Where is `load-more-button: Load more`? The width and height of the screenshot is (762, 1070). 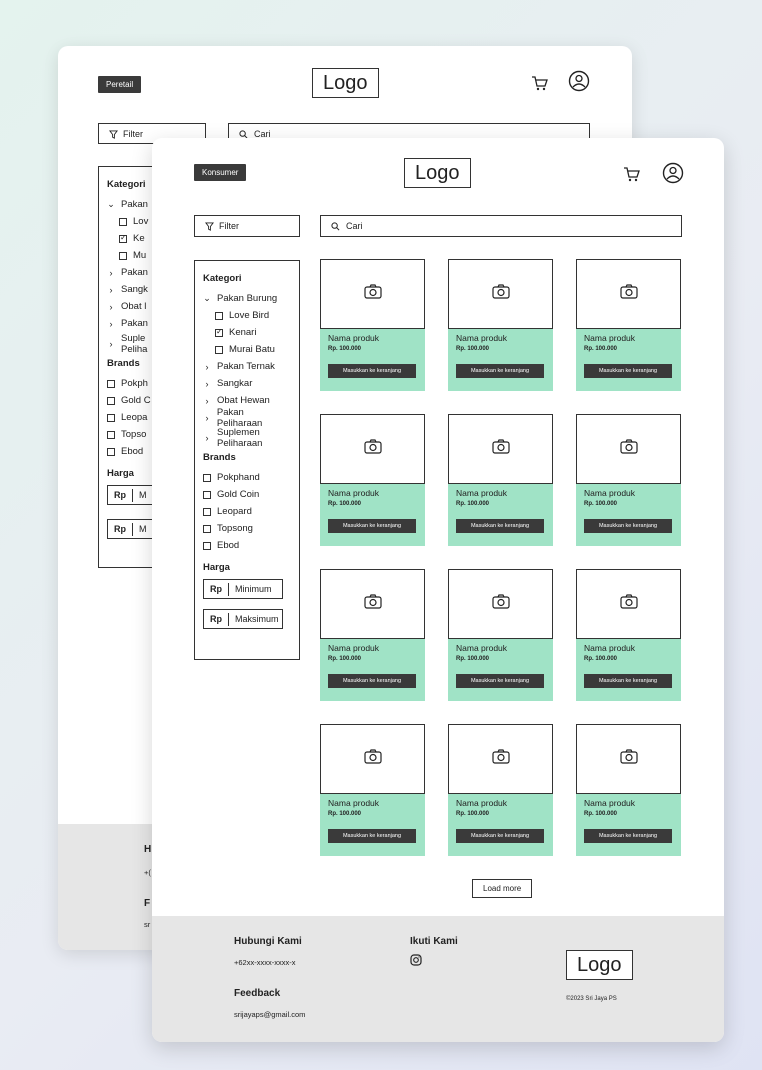 load-more-button: Load more is located at coordinates (502, 888).